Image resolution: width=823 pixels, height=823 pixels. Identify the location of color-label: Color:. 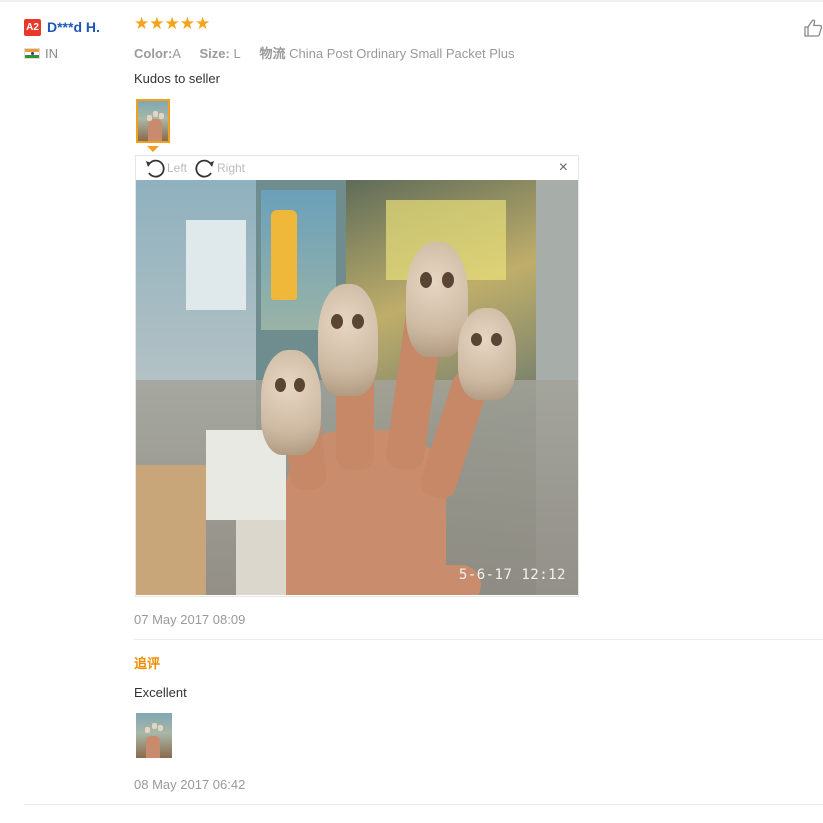
(153, 53).